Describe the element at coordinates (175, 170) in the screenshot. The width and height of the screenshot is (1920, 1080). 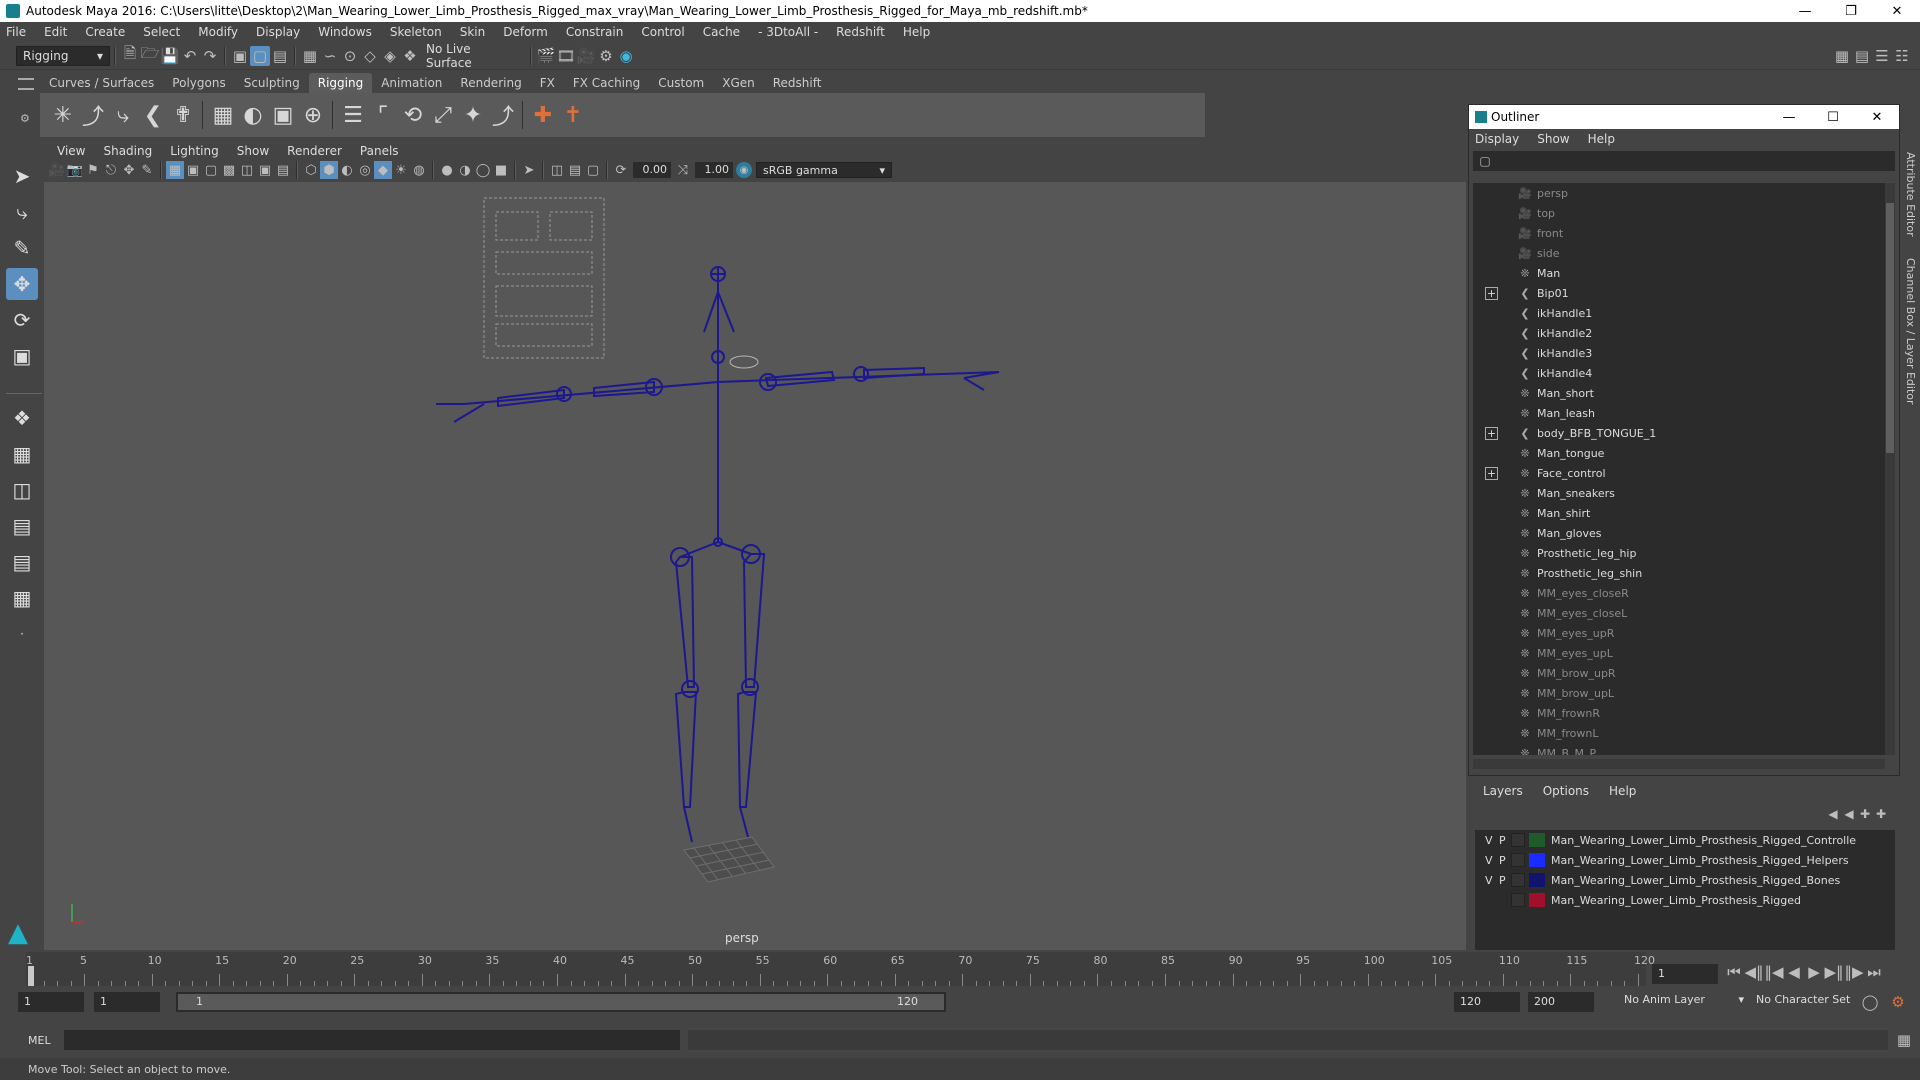
I see `grid-icon: ▦` at that location.